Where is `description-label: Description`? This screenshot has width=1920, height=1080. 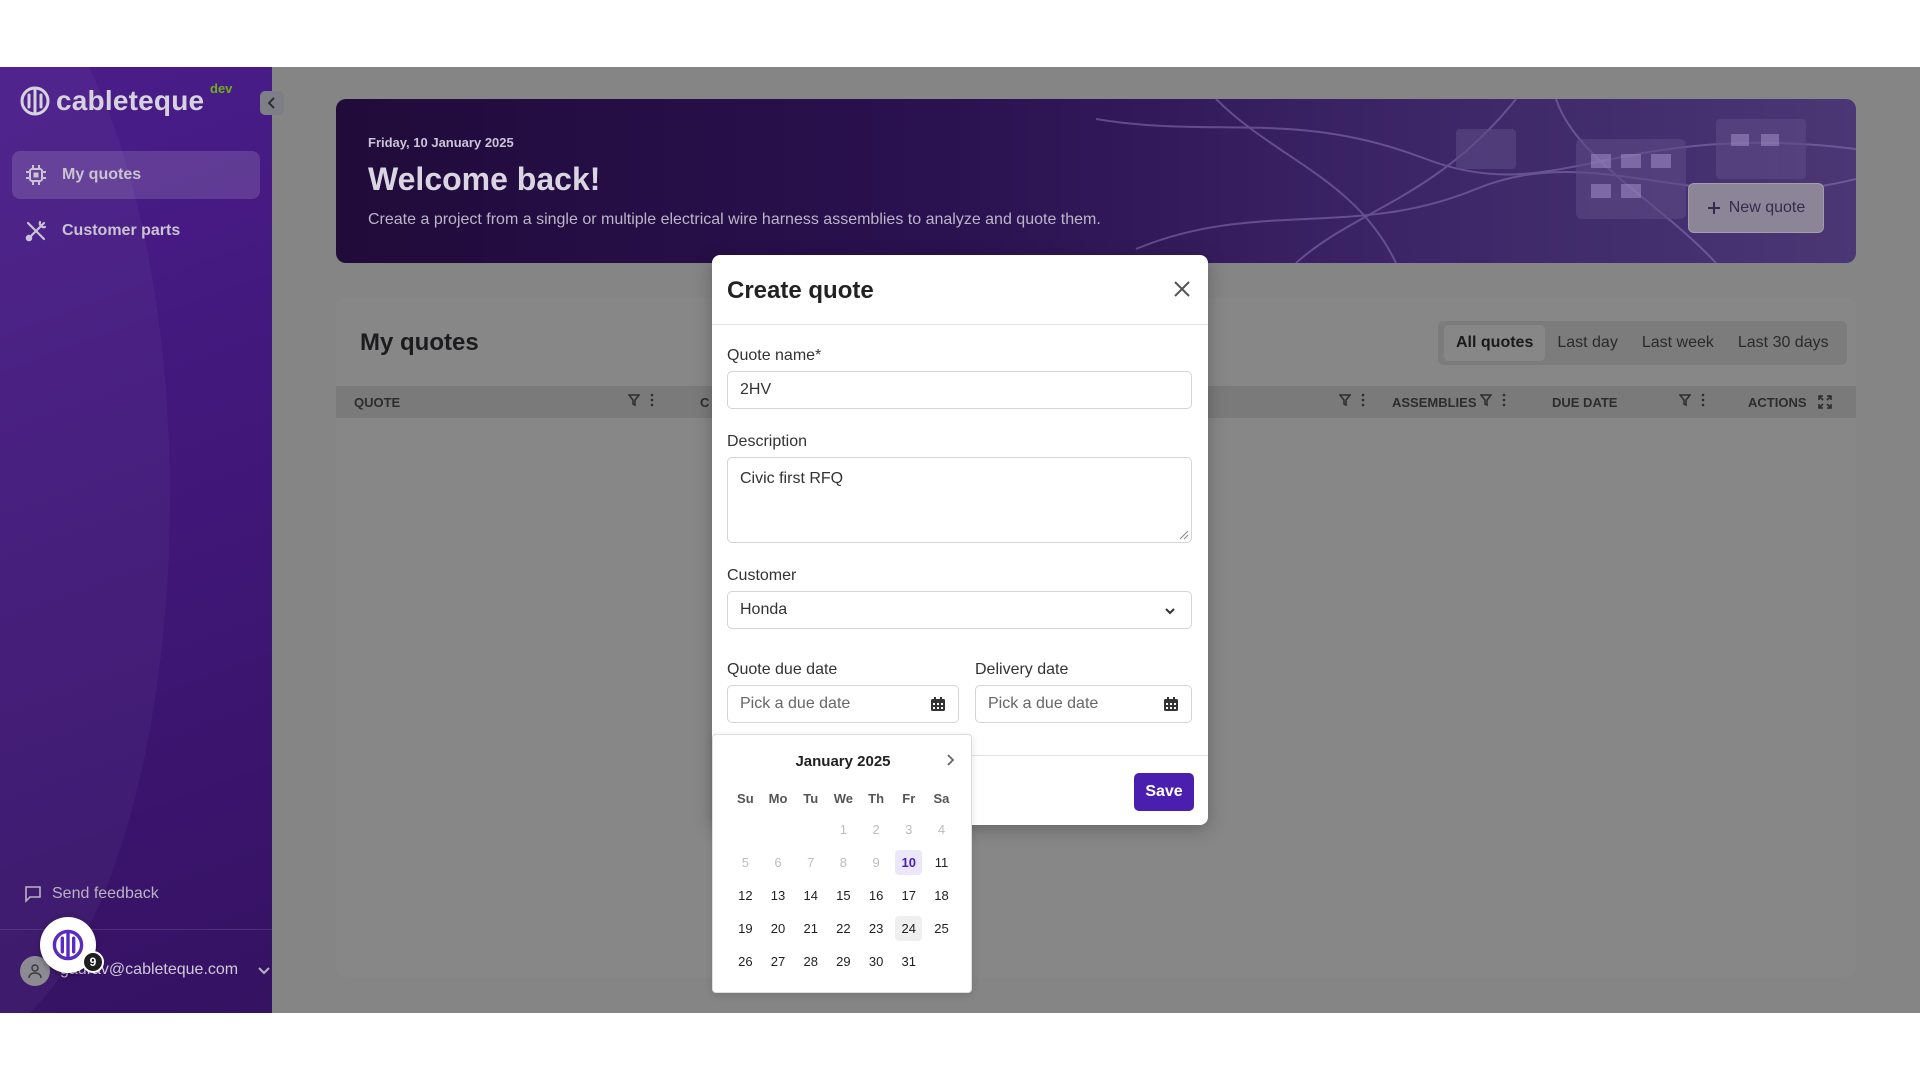 description-label: Description is located at coordinates (767, 441).